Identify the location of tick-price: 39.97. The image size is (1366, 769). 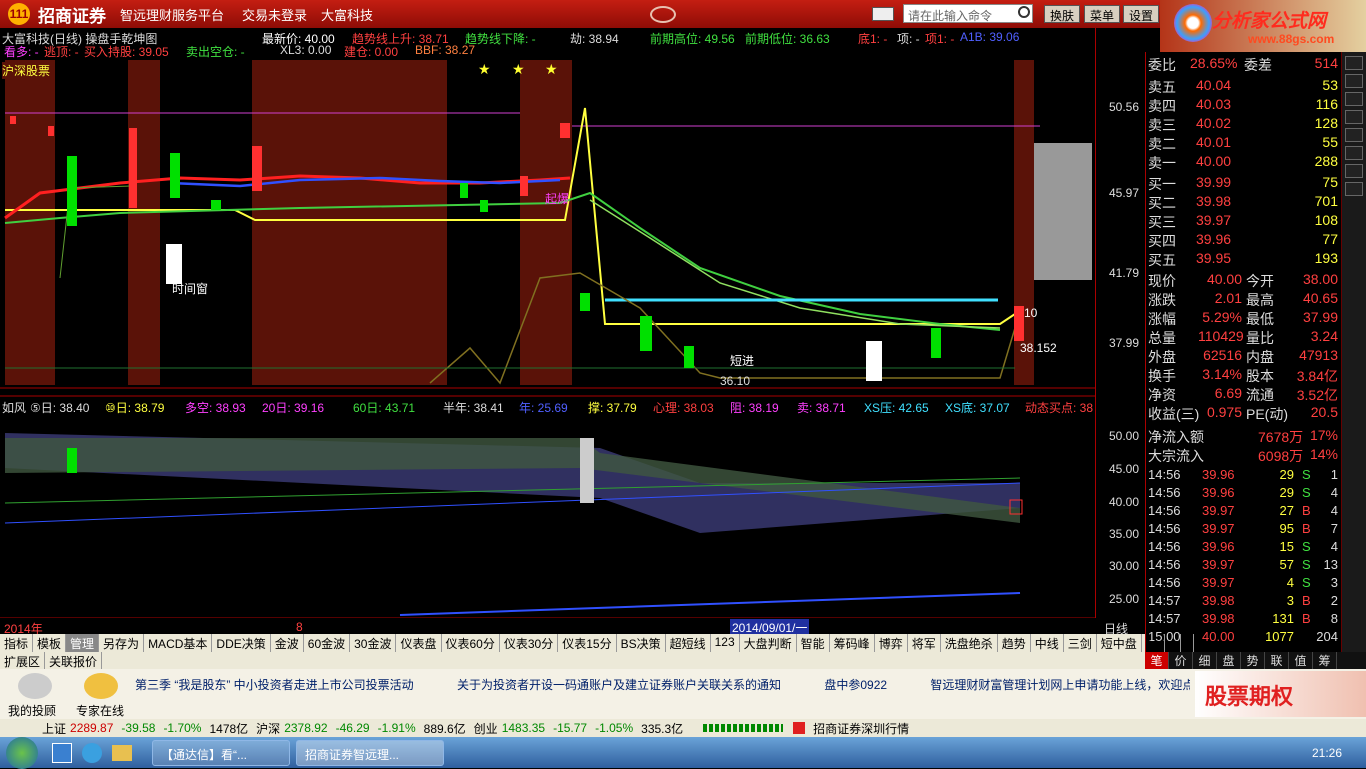
(1218, 528).